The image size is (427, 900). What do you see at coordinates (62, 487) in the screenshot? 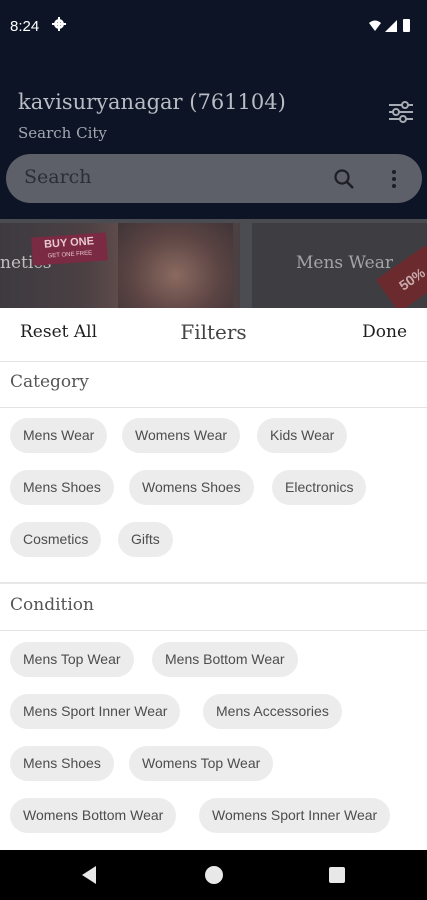
I see `chip-category-mens-shoes: Mens Shoes` at bounding box center [62, 487].